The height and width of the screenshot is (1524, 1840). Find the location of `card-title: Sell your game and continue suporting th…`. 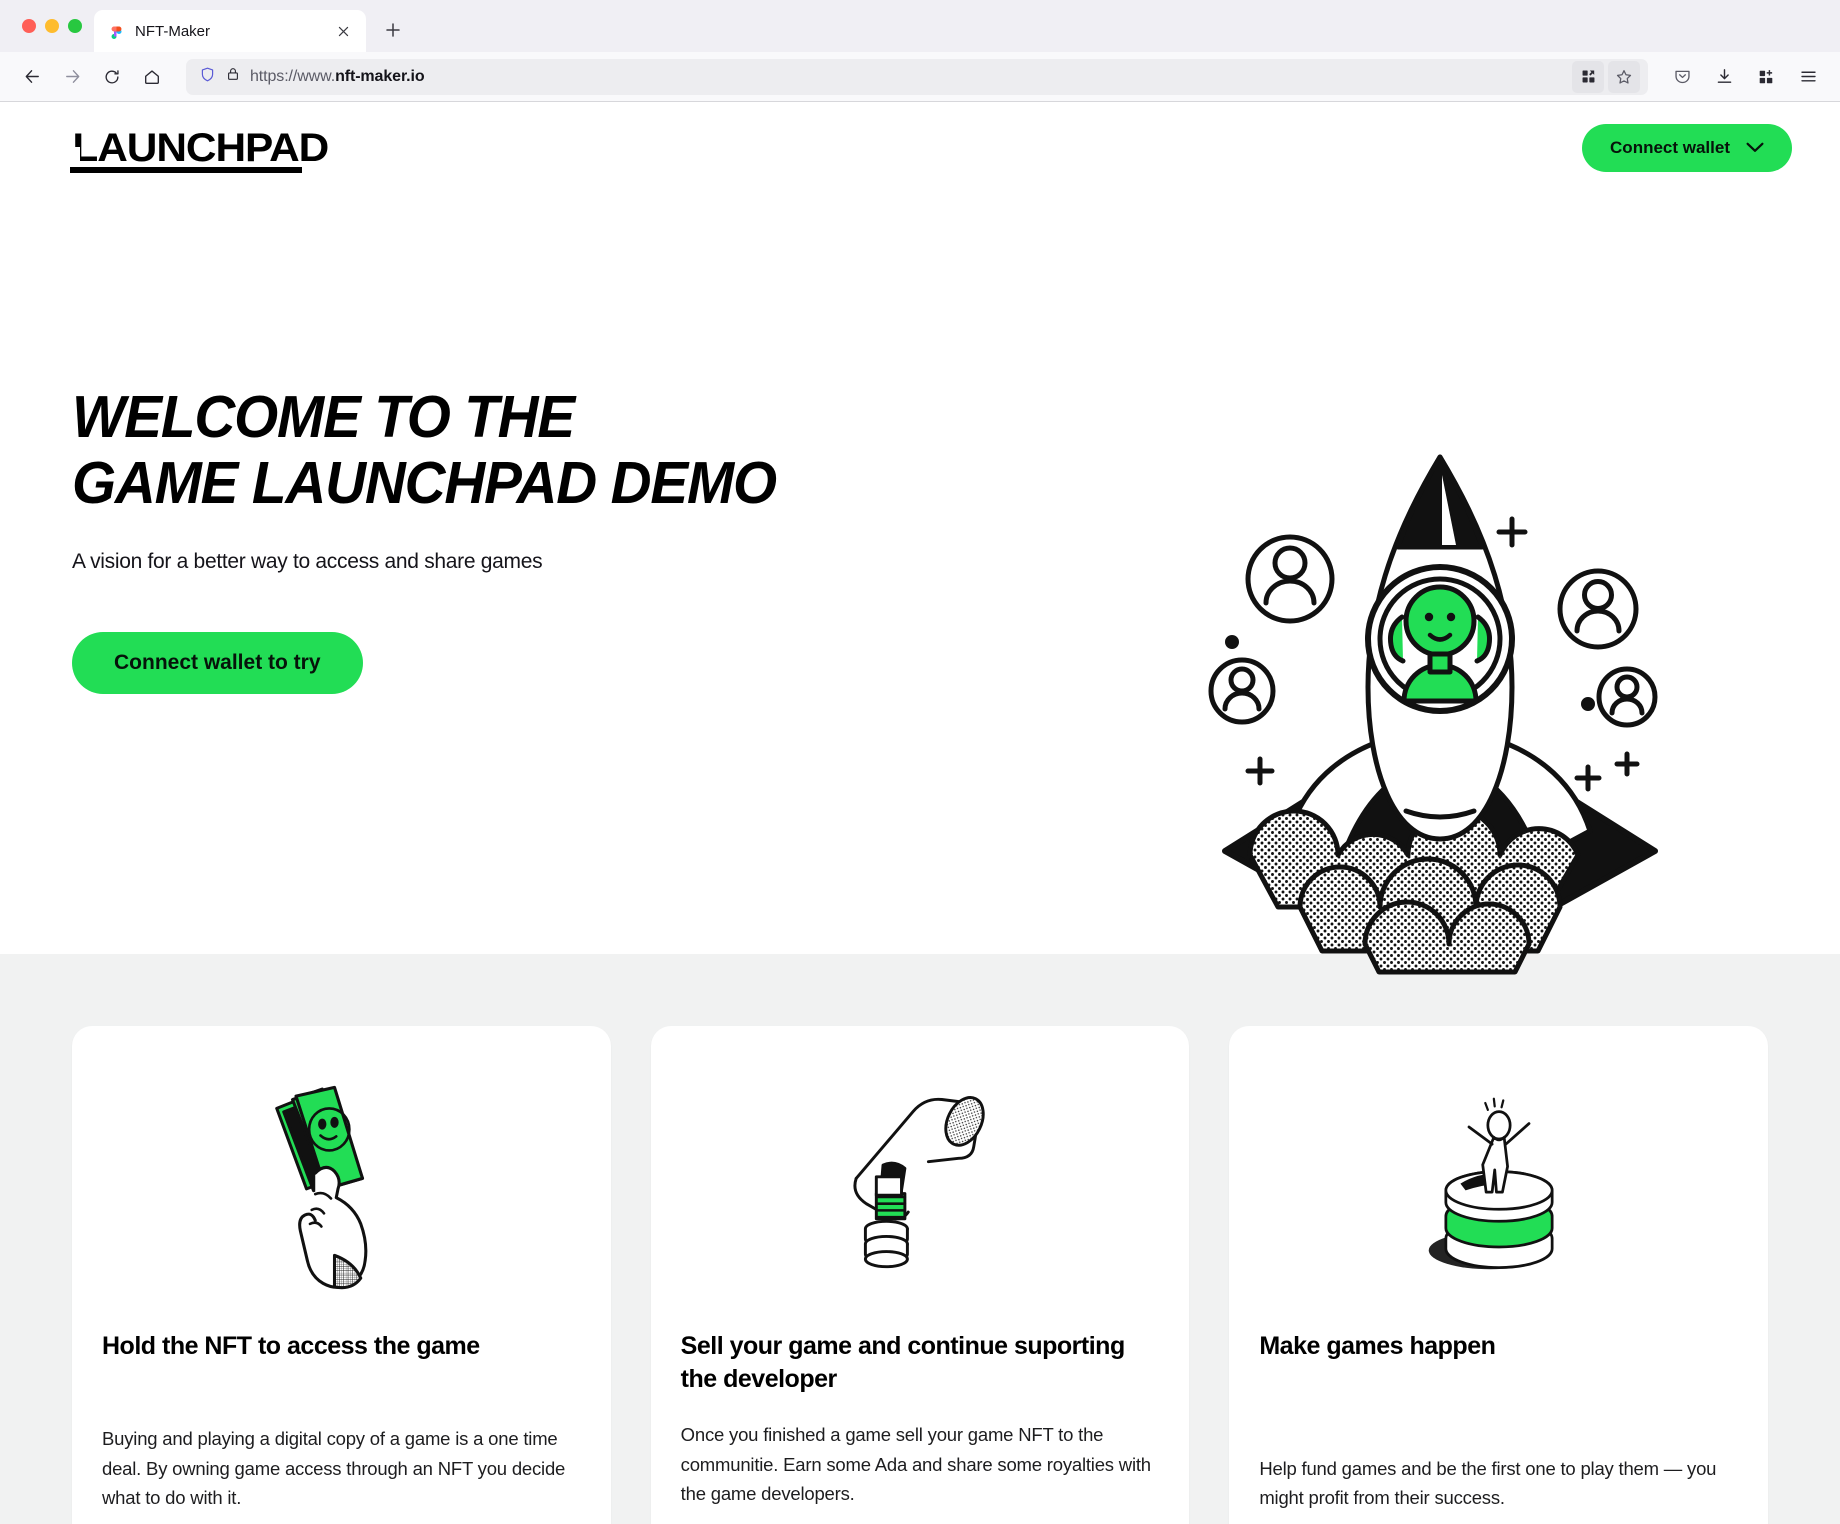

card-title: Sell your game and continue suporting th… is located at coordinates (903, 1362).